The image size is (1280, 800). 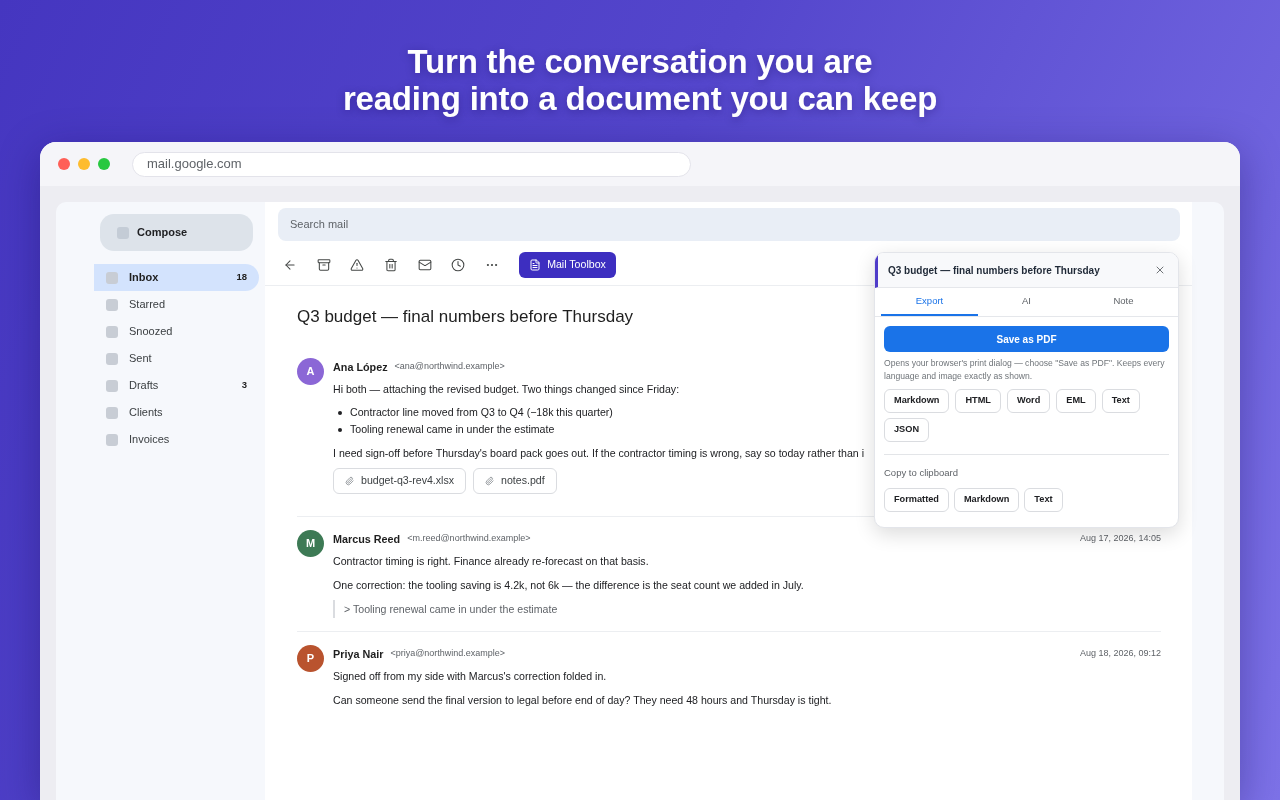 What do you see at coordinates (408, 481) in the screenshot?
I see `attachment-name: budget-q3-rev4.xlsx` at bounding box center [408, 481].